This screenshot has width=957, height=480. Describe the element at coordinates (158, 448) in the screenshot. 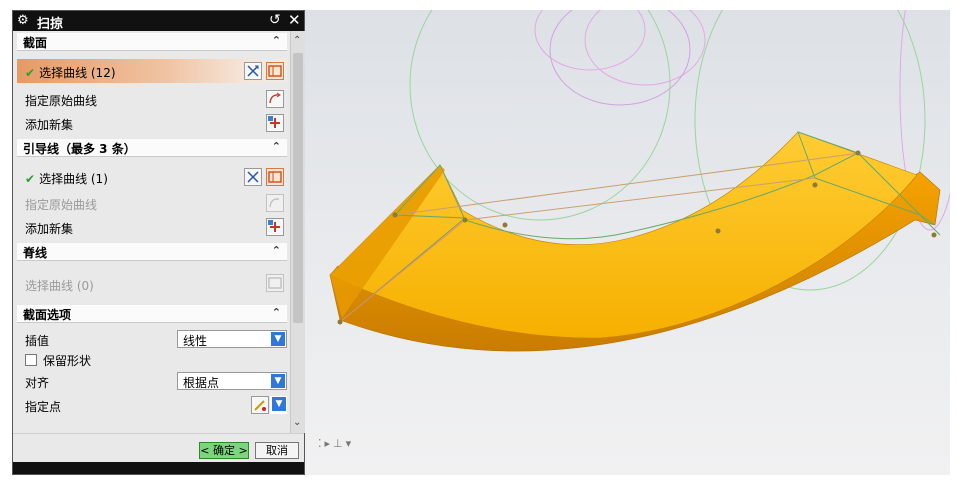

I see `dialog-footer: < 确定 > 取消` at that location.